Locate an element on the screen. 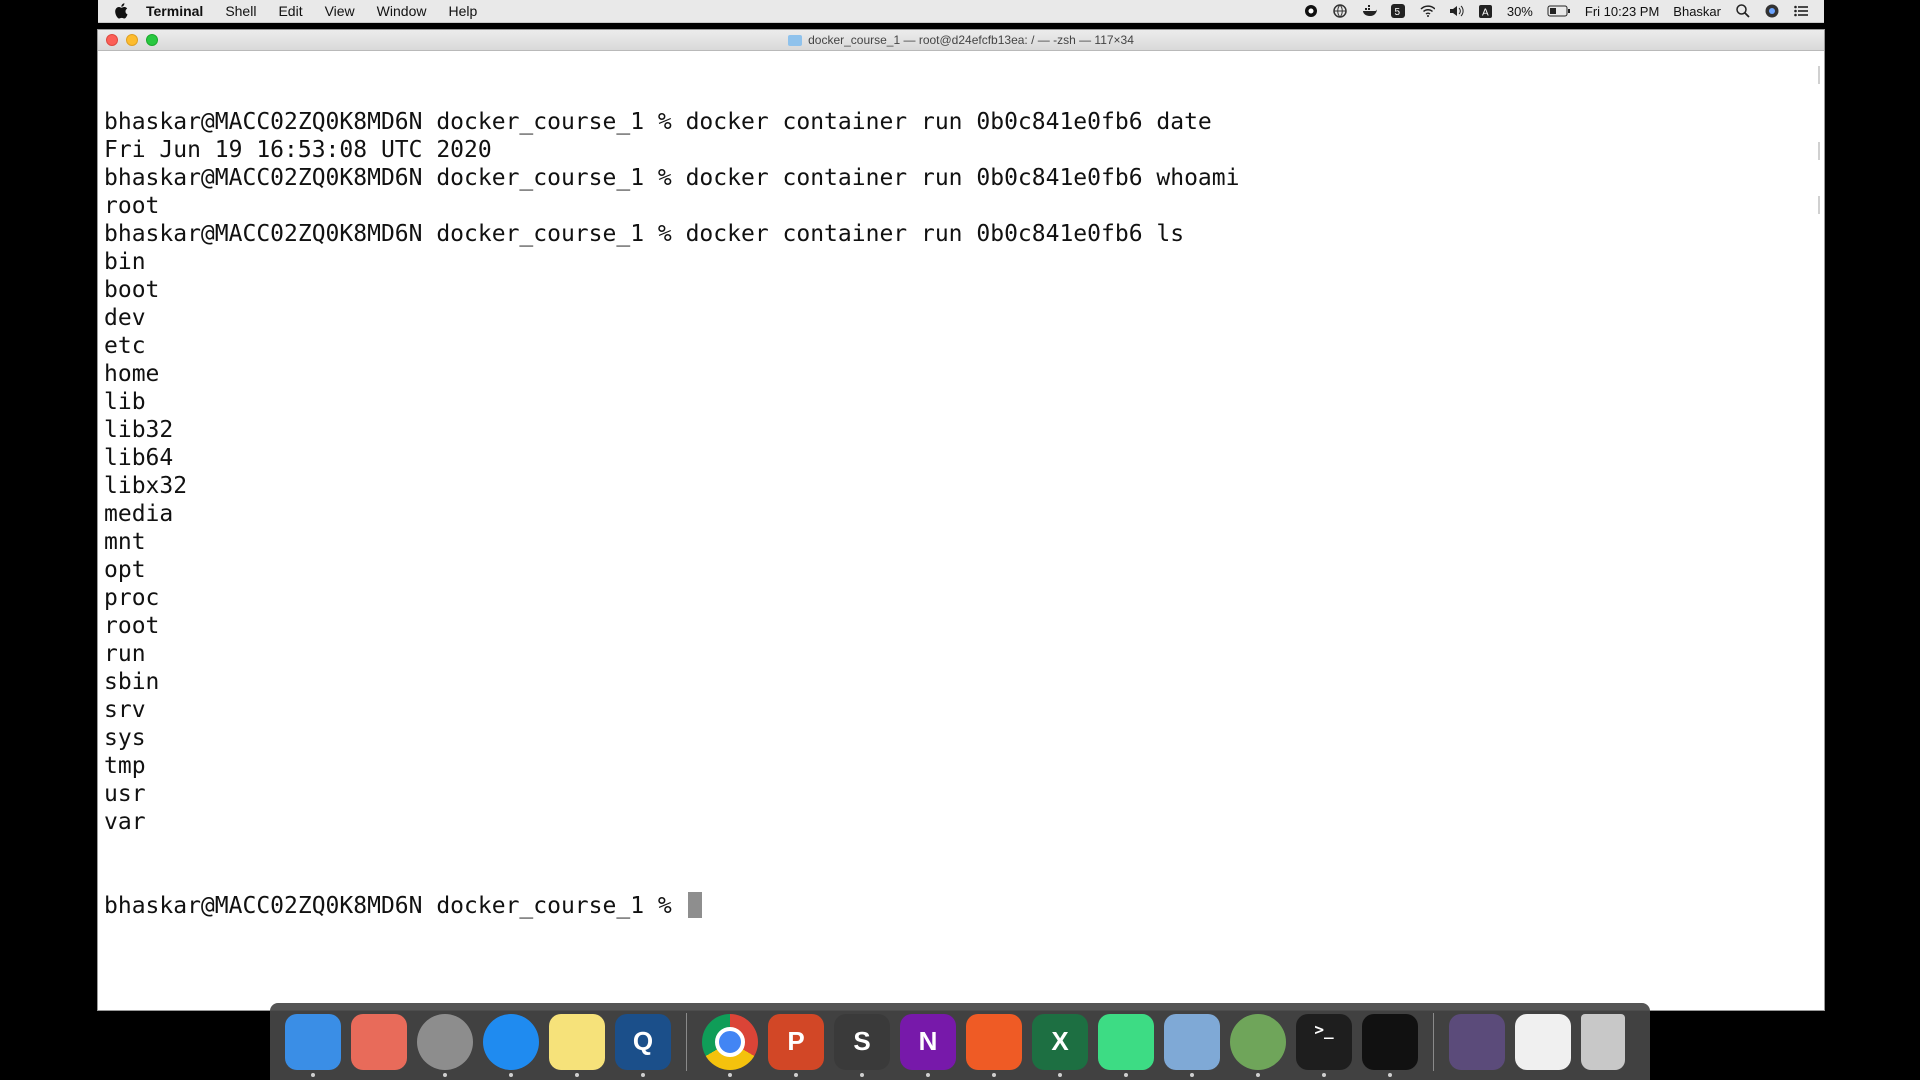 The image size is (1920, 1080). console-icon is located at coordinates (1390, 1045).